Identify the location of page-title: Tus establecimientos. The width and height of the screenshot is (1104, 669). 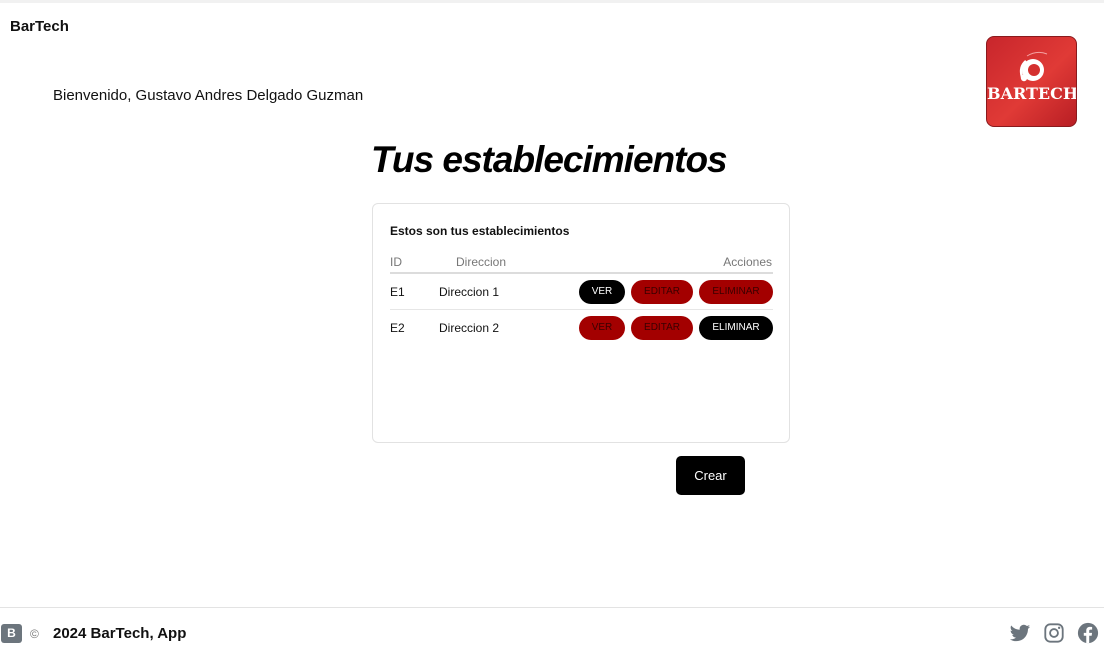
(549, 159).